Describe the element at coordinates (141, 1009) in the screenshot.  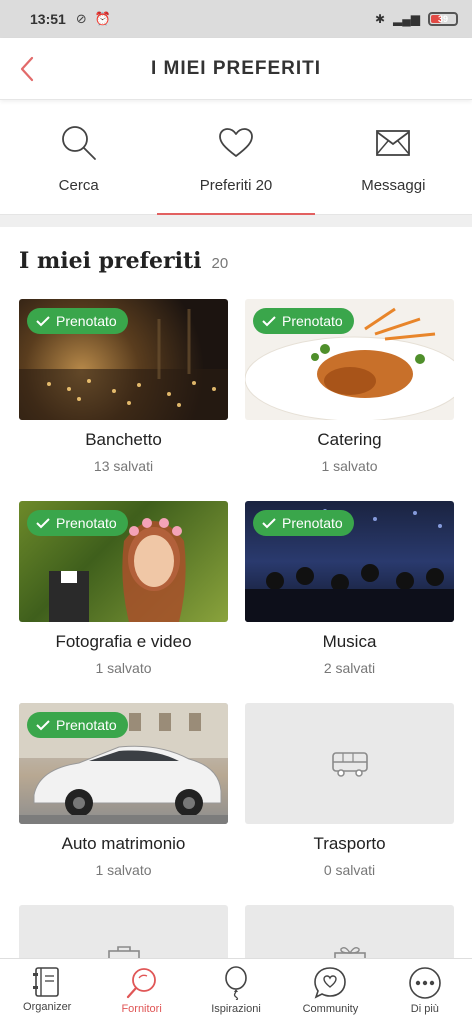
I see `nav-fornitori-label: Fornitori` at that location.